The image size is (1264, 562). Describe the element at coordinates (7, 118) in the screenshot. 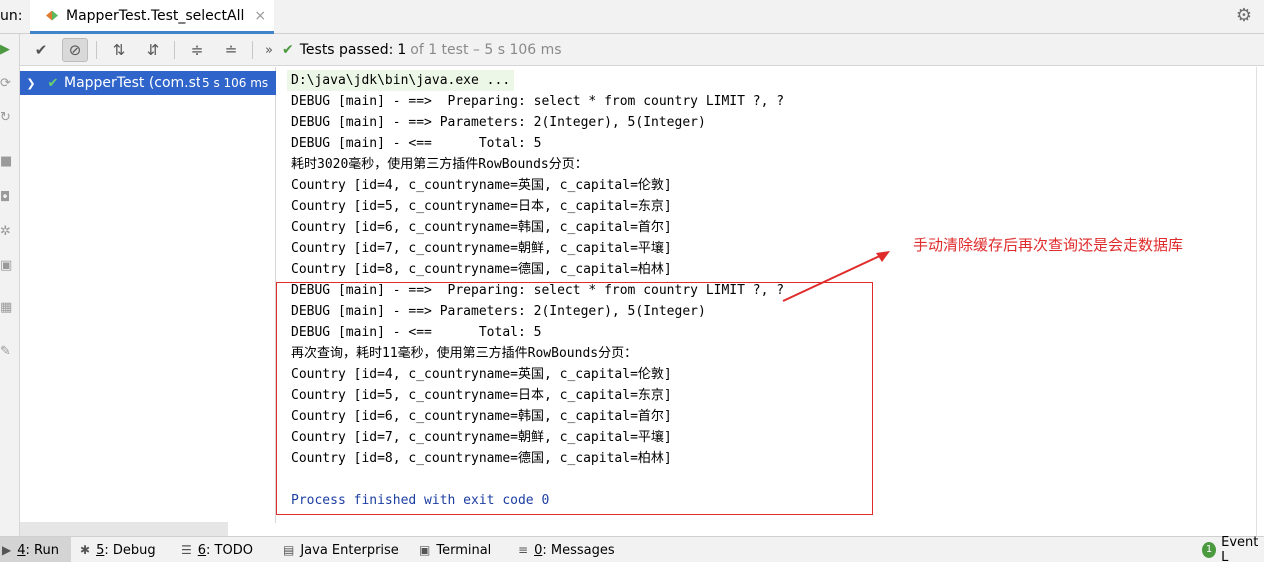

I see `toggle-auto-test-icon: ↻` at that location.